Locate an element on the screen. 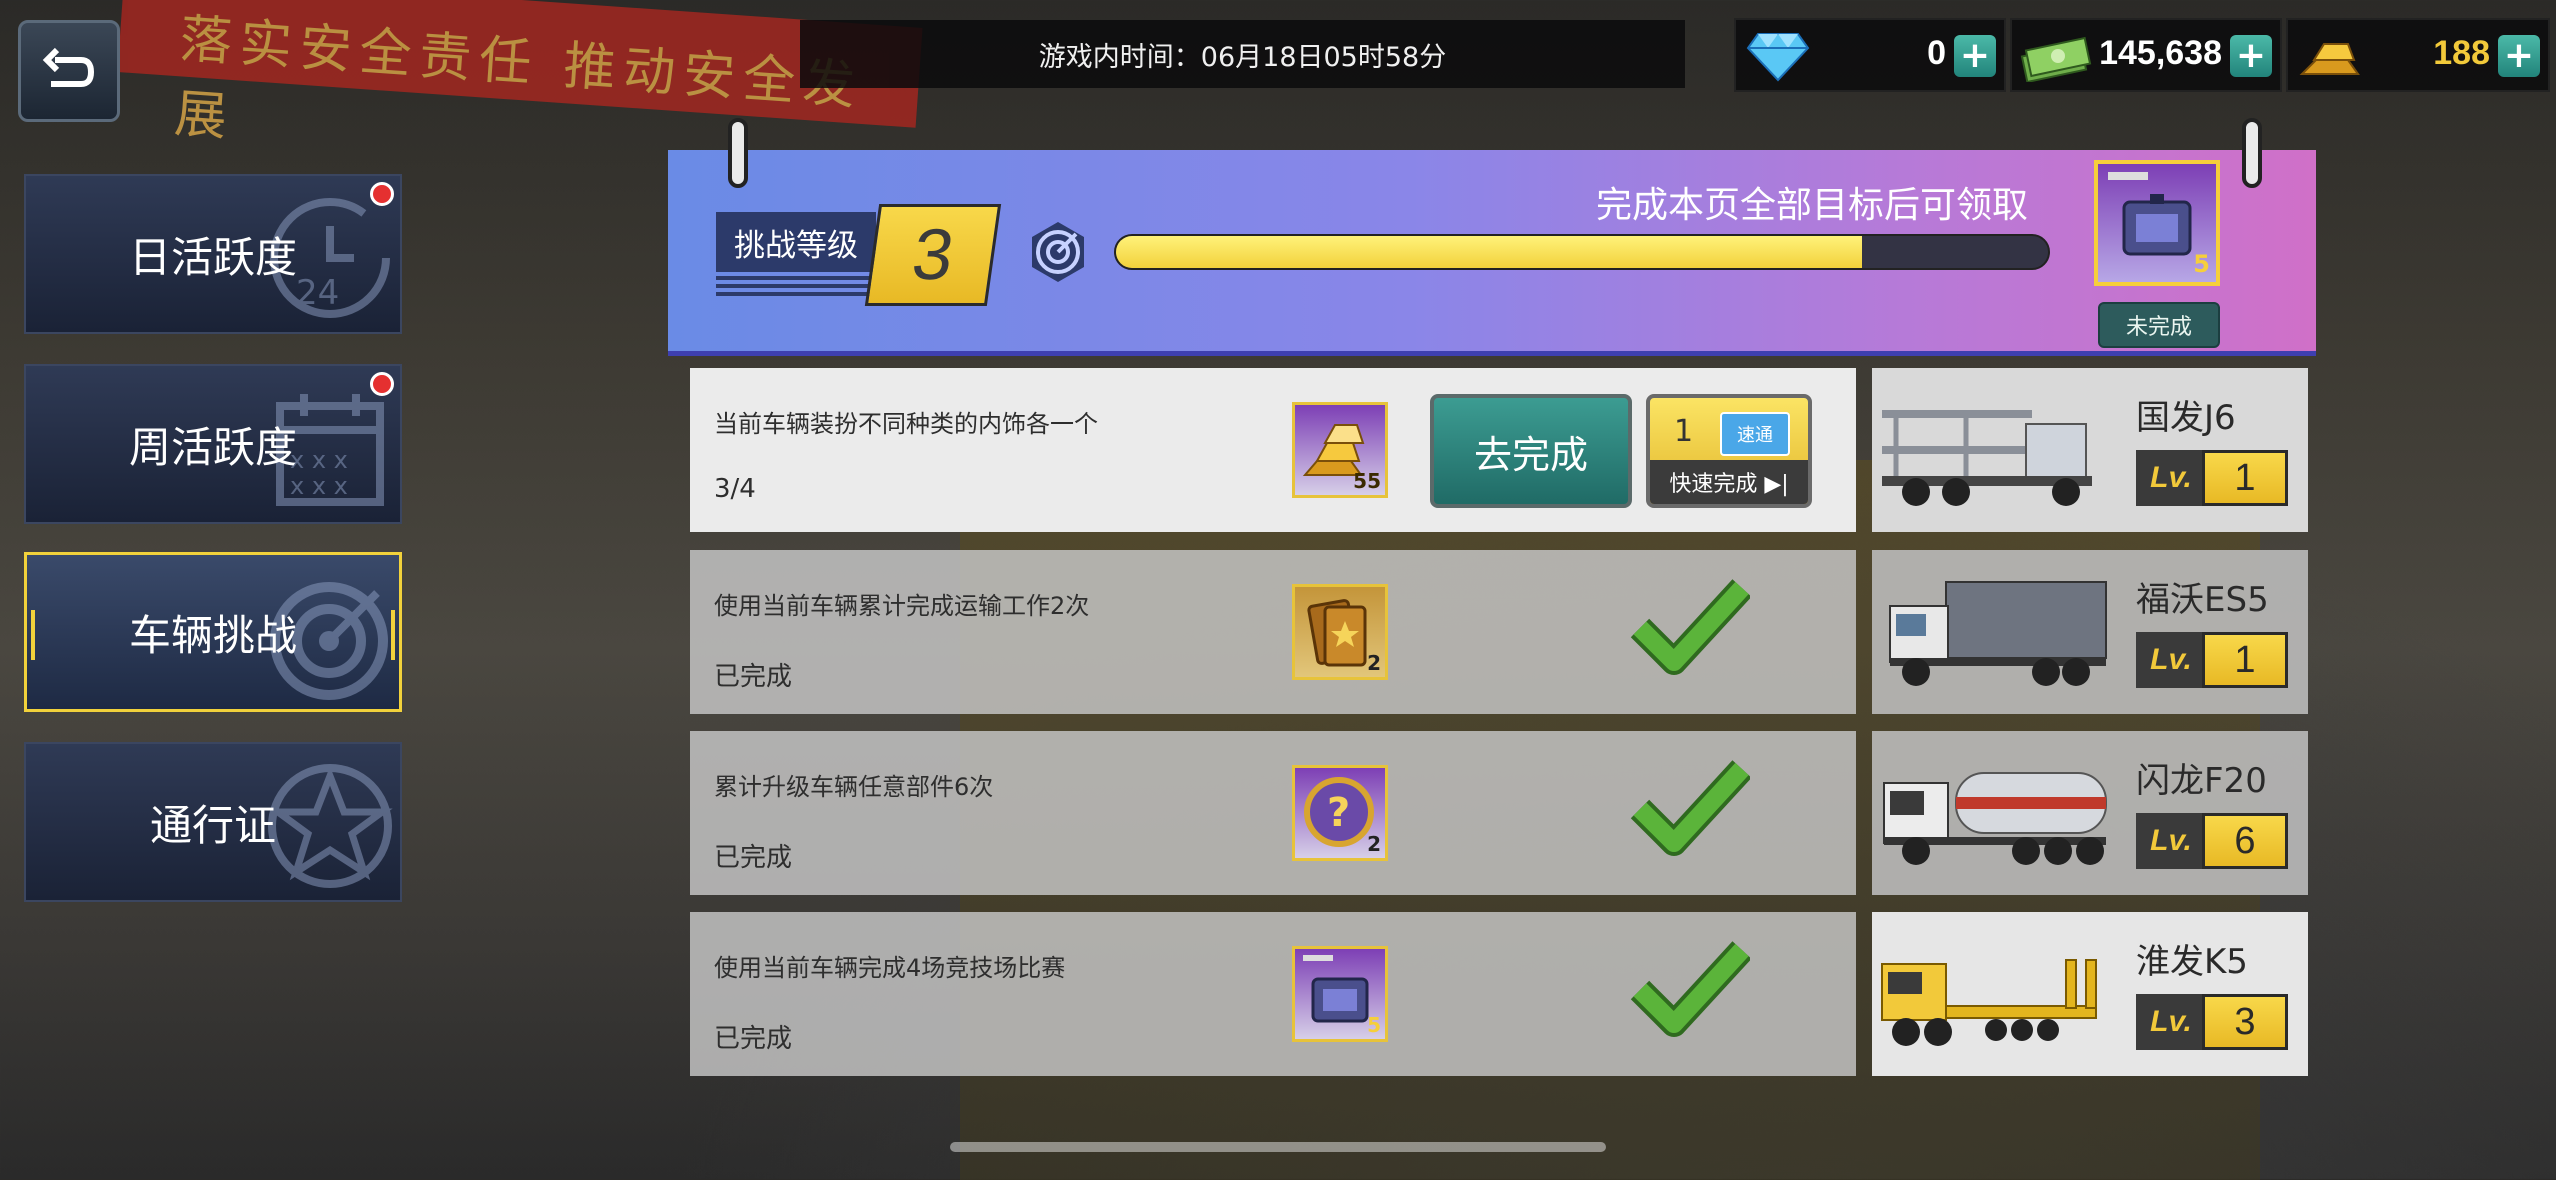  task-row: 累计升级车辆任意部件6次 已完成 ? 2 is located at coordinates (1273, 813).